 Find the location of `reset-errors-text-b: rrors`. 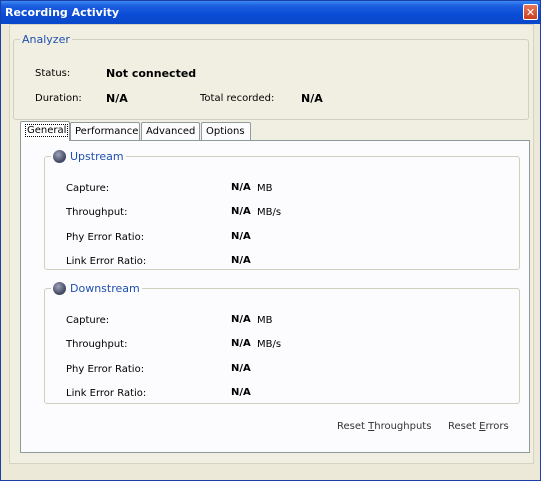

reset-errors-text-b: rrors is located at coordinates (497, 426).